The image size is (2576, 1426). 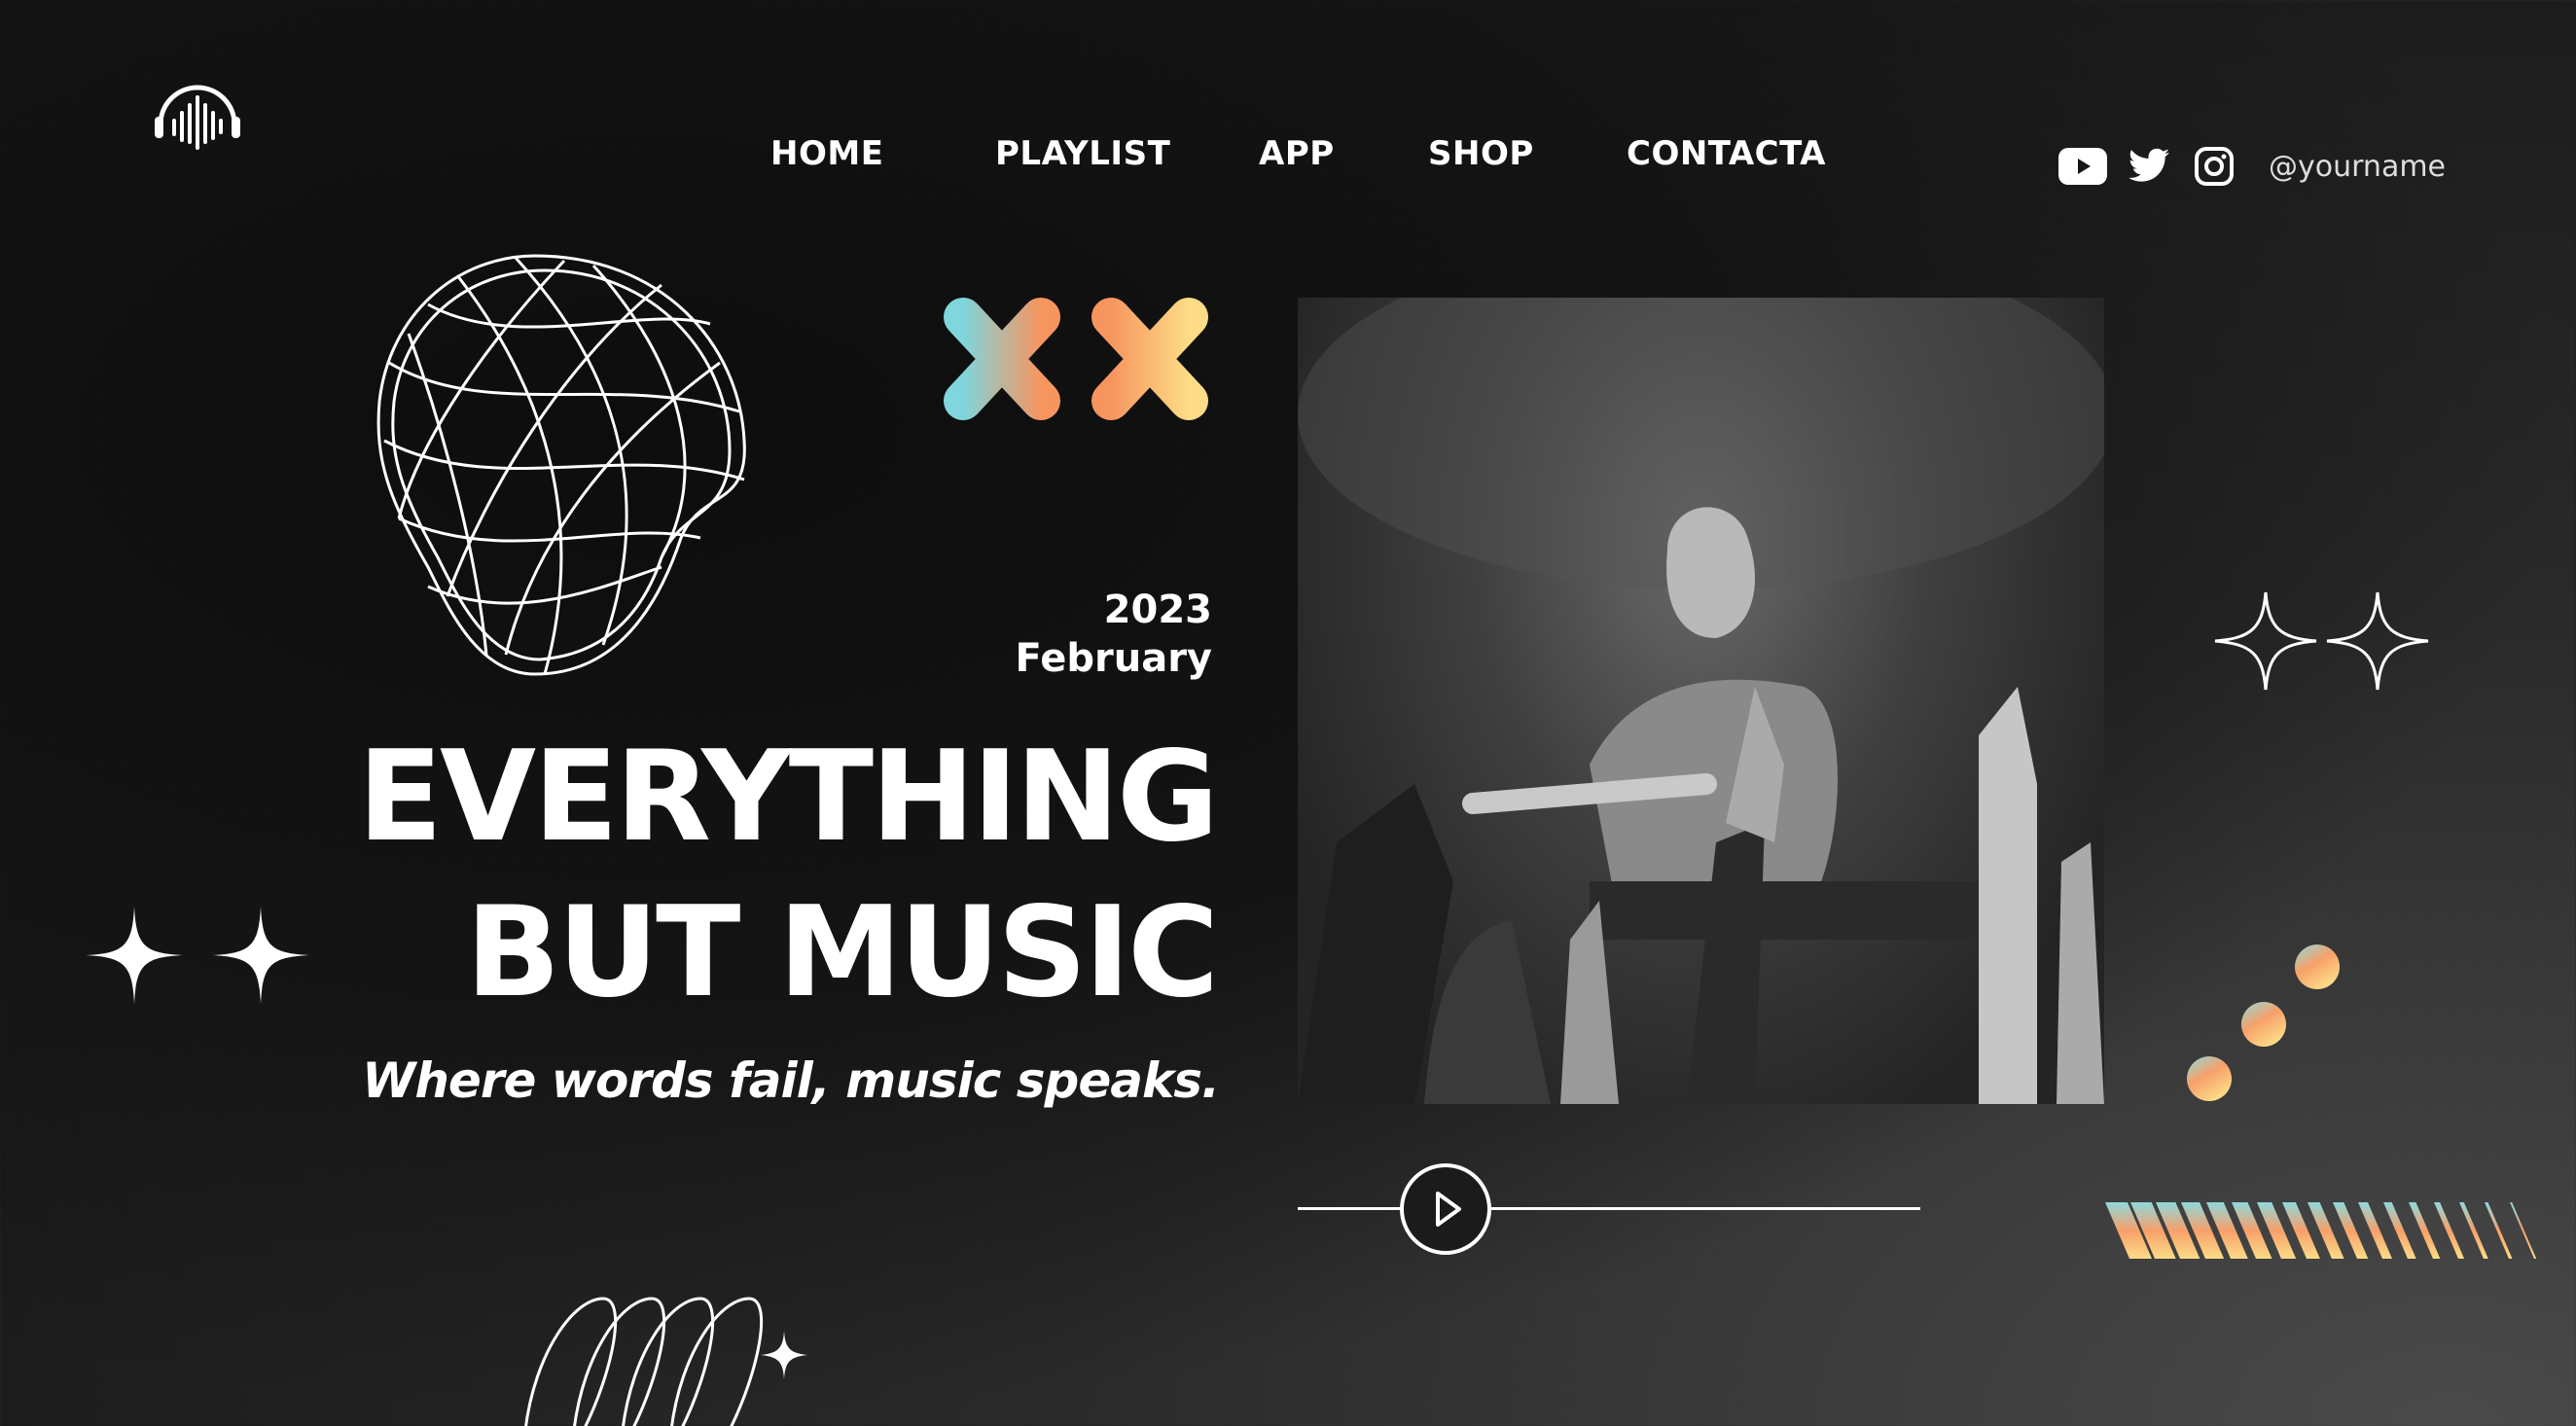 I want to click on nav-contacta: CONTACTA, so click(x=1726, y=153).